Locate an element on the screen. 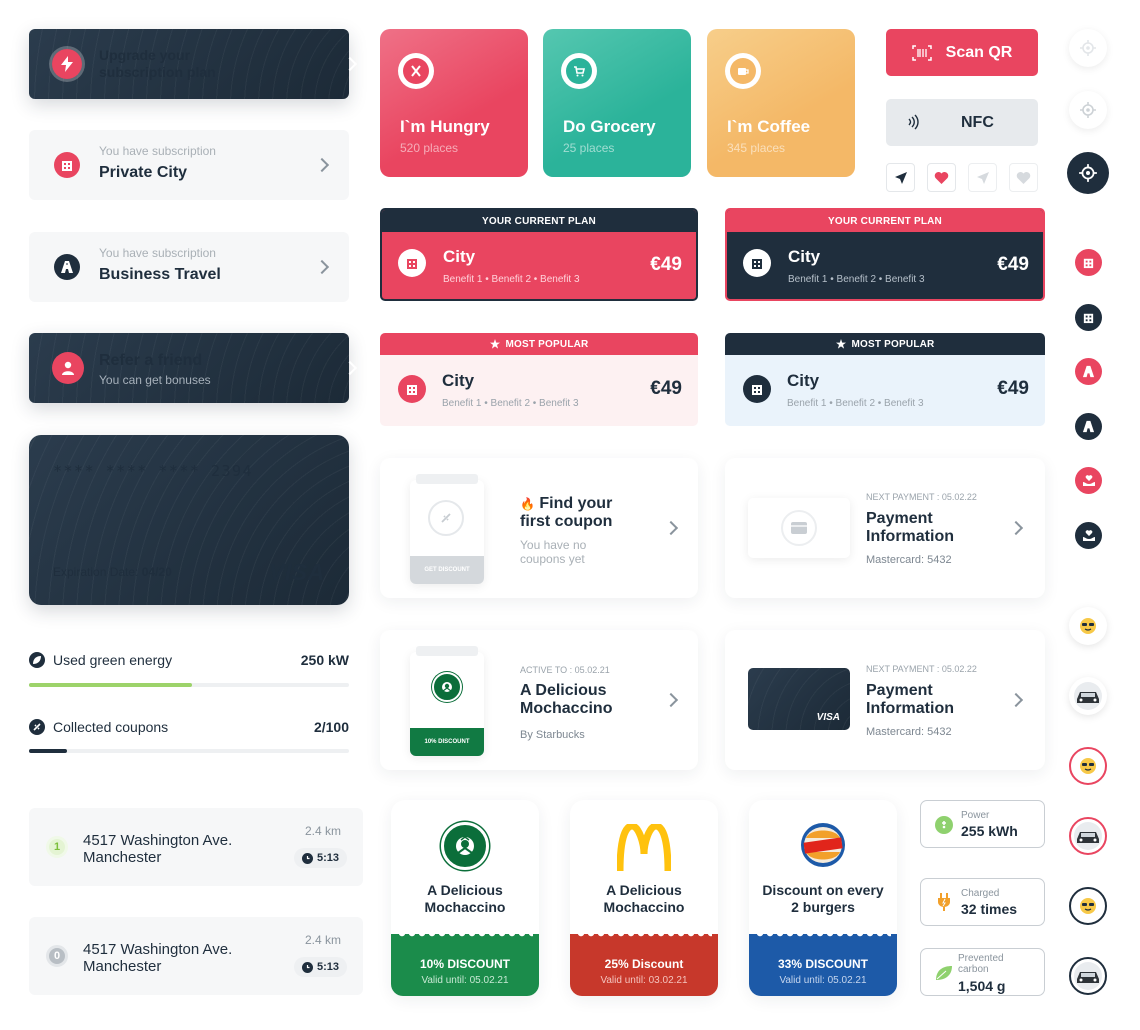 This screenshot has height=1030, width=1140. card-exp-value: 04/20 is located at coordinates (156, 572).